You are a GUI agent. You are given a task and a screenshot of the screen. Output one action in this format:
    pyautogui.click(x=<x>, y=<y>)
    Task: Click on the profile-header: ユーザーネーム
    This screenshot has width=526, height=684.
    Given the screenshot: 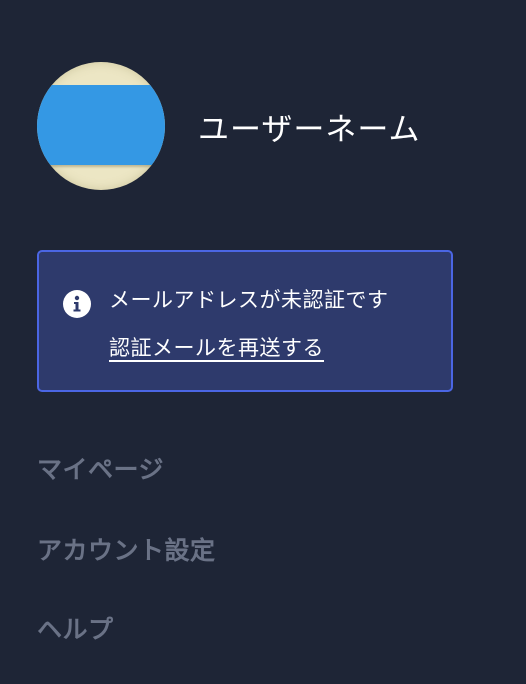 What is the action you would take?
    pyautogui.click(x=228, y=126)
    